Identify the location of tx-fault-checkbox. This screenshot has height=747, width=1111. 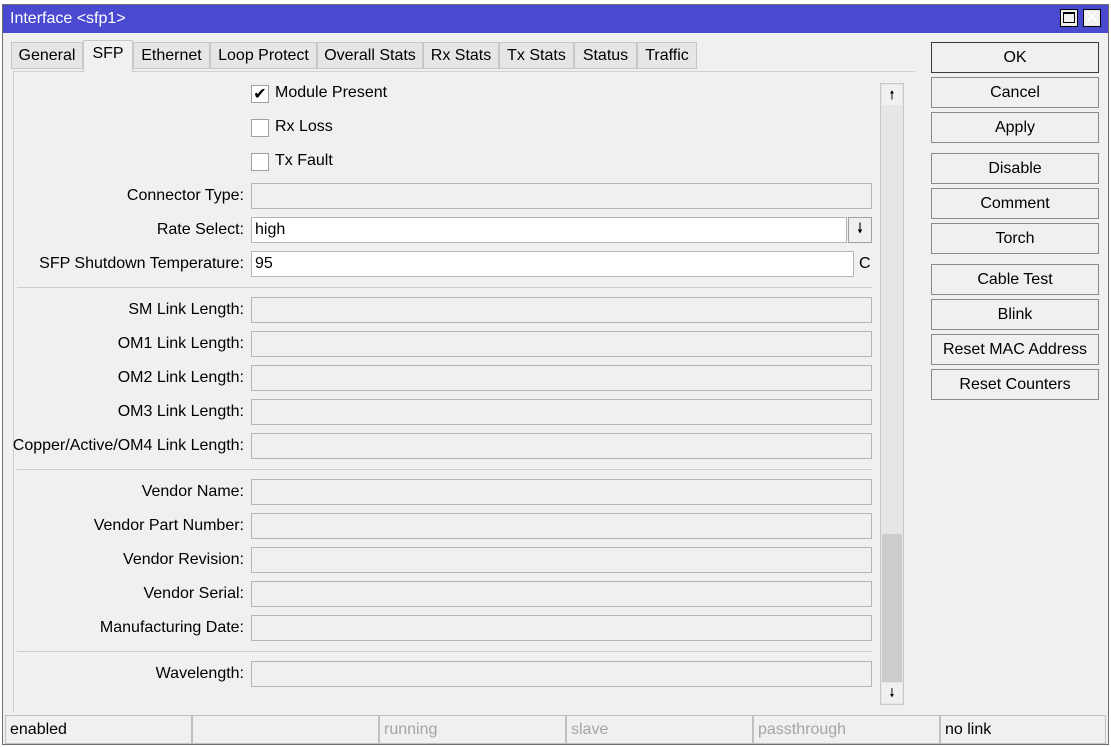
(260, 162).